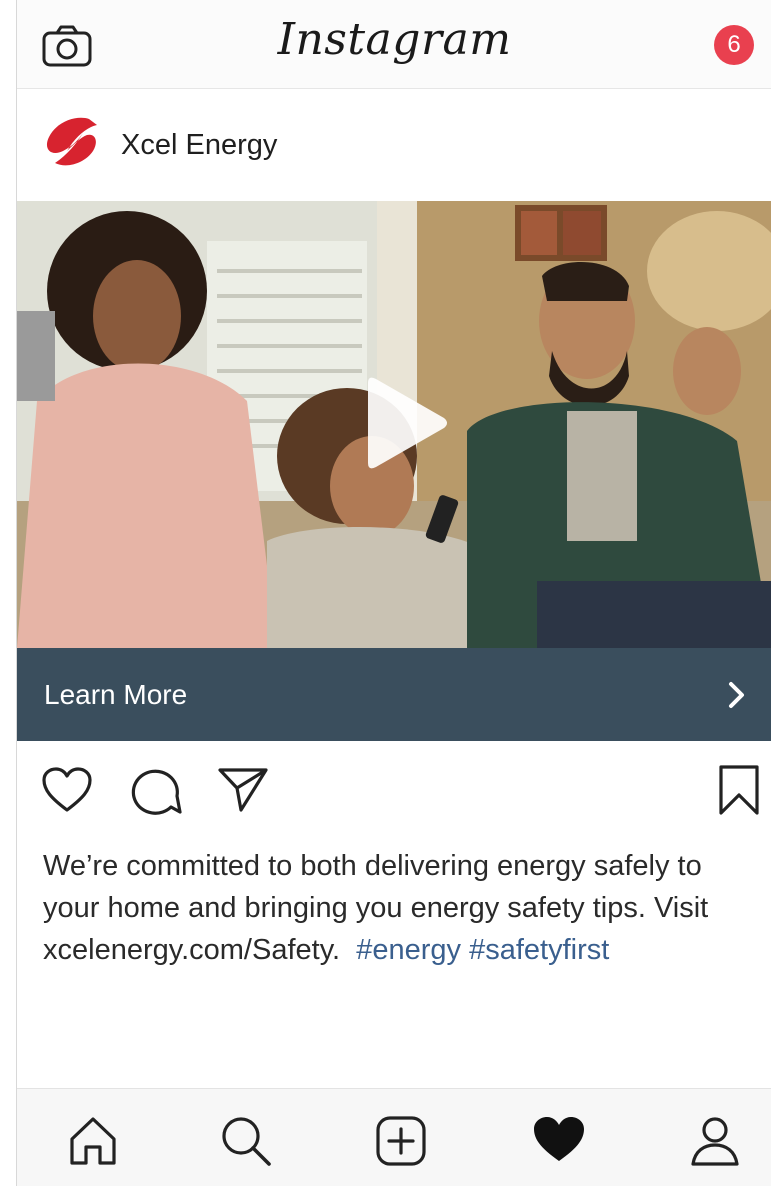  What do you see at coordinates (116, 694) in the screenshot?
I see `learn-more-label: Learn More` at bounding box center [116, 694].